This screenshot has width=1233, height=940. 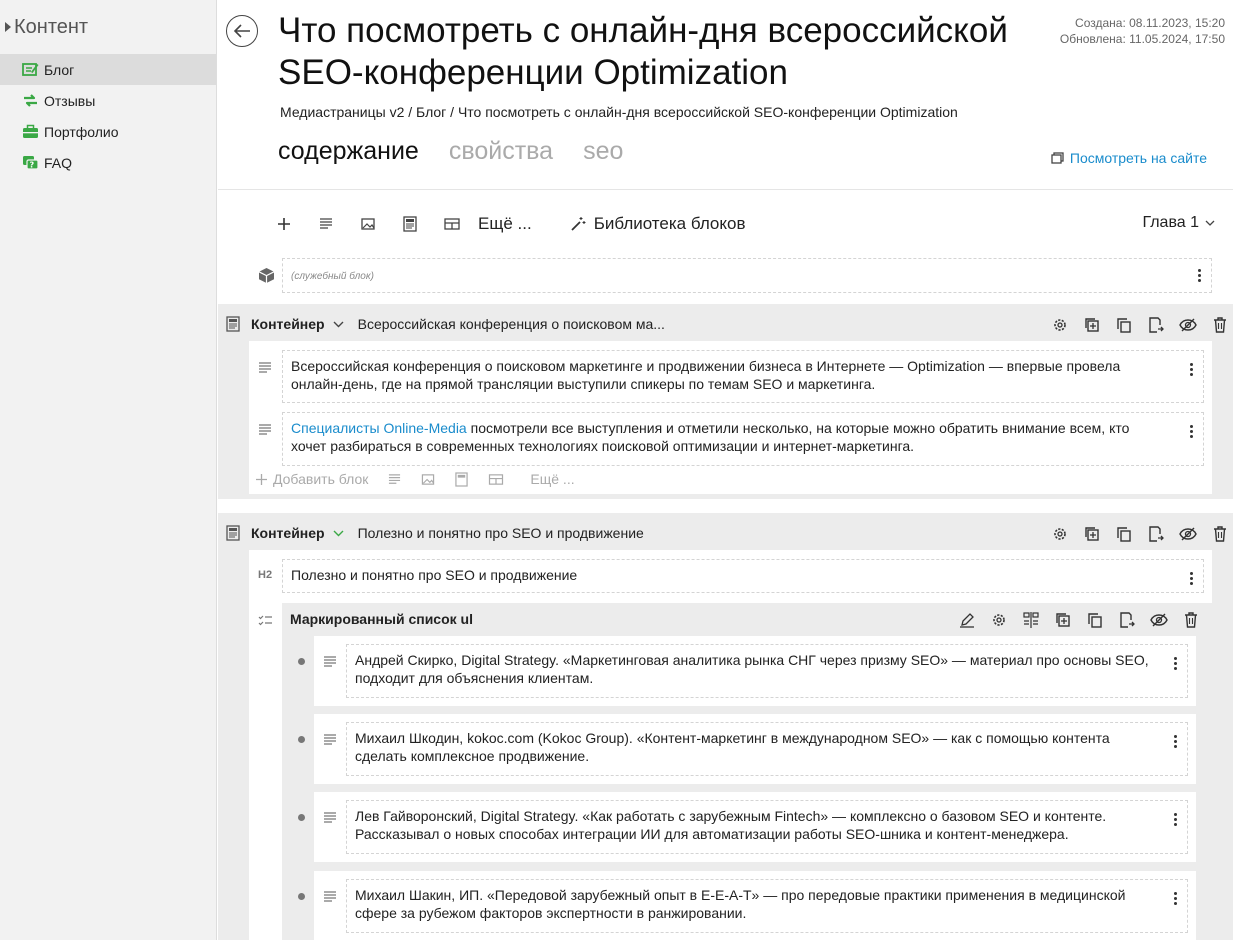 What do you see at coordinates (603, 151) in the screenshot?
I see `tab-seo: seo` at bounding box center [603, 151].